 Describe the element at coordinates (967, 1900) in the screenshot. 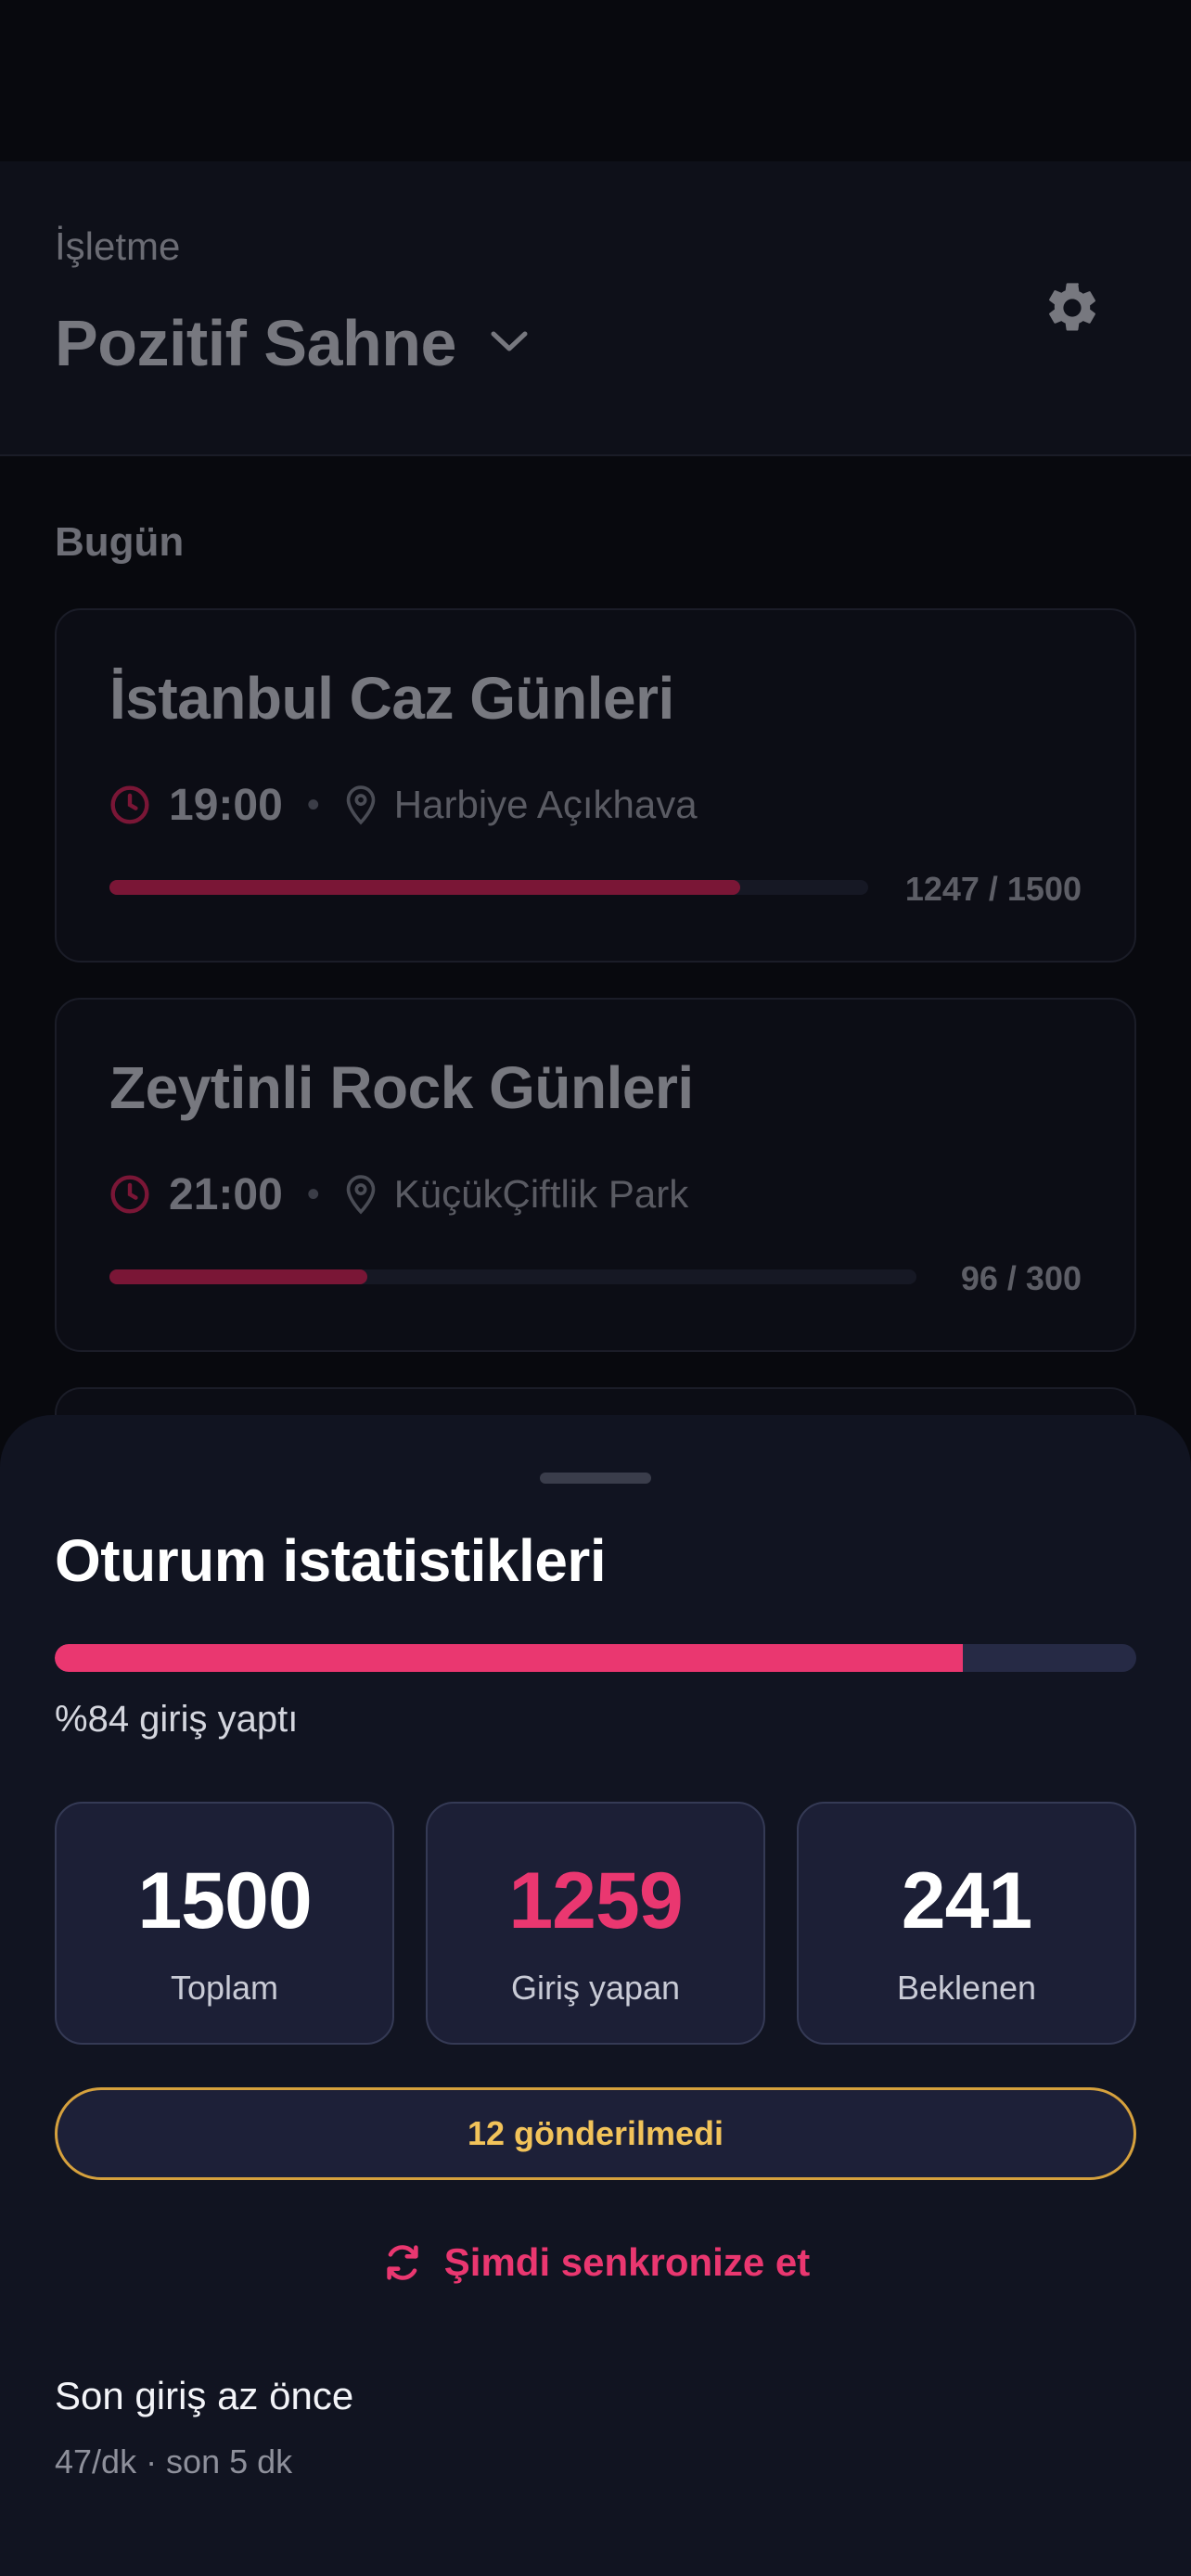

I see `stat-value: 241` at that location.